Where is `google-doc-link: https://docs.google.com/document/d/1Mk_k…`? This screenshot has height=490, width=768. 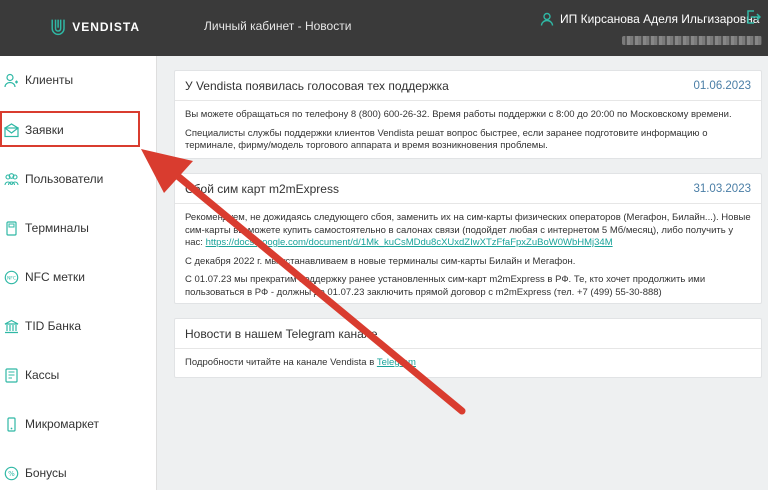
google-doc-link: https://docs.google.com/document/d/1Mk_k… is located at coordinates (409, 242).